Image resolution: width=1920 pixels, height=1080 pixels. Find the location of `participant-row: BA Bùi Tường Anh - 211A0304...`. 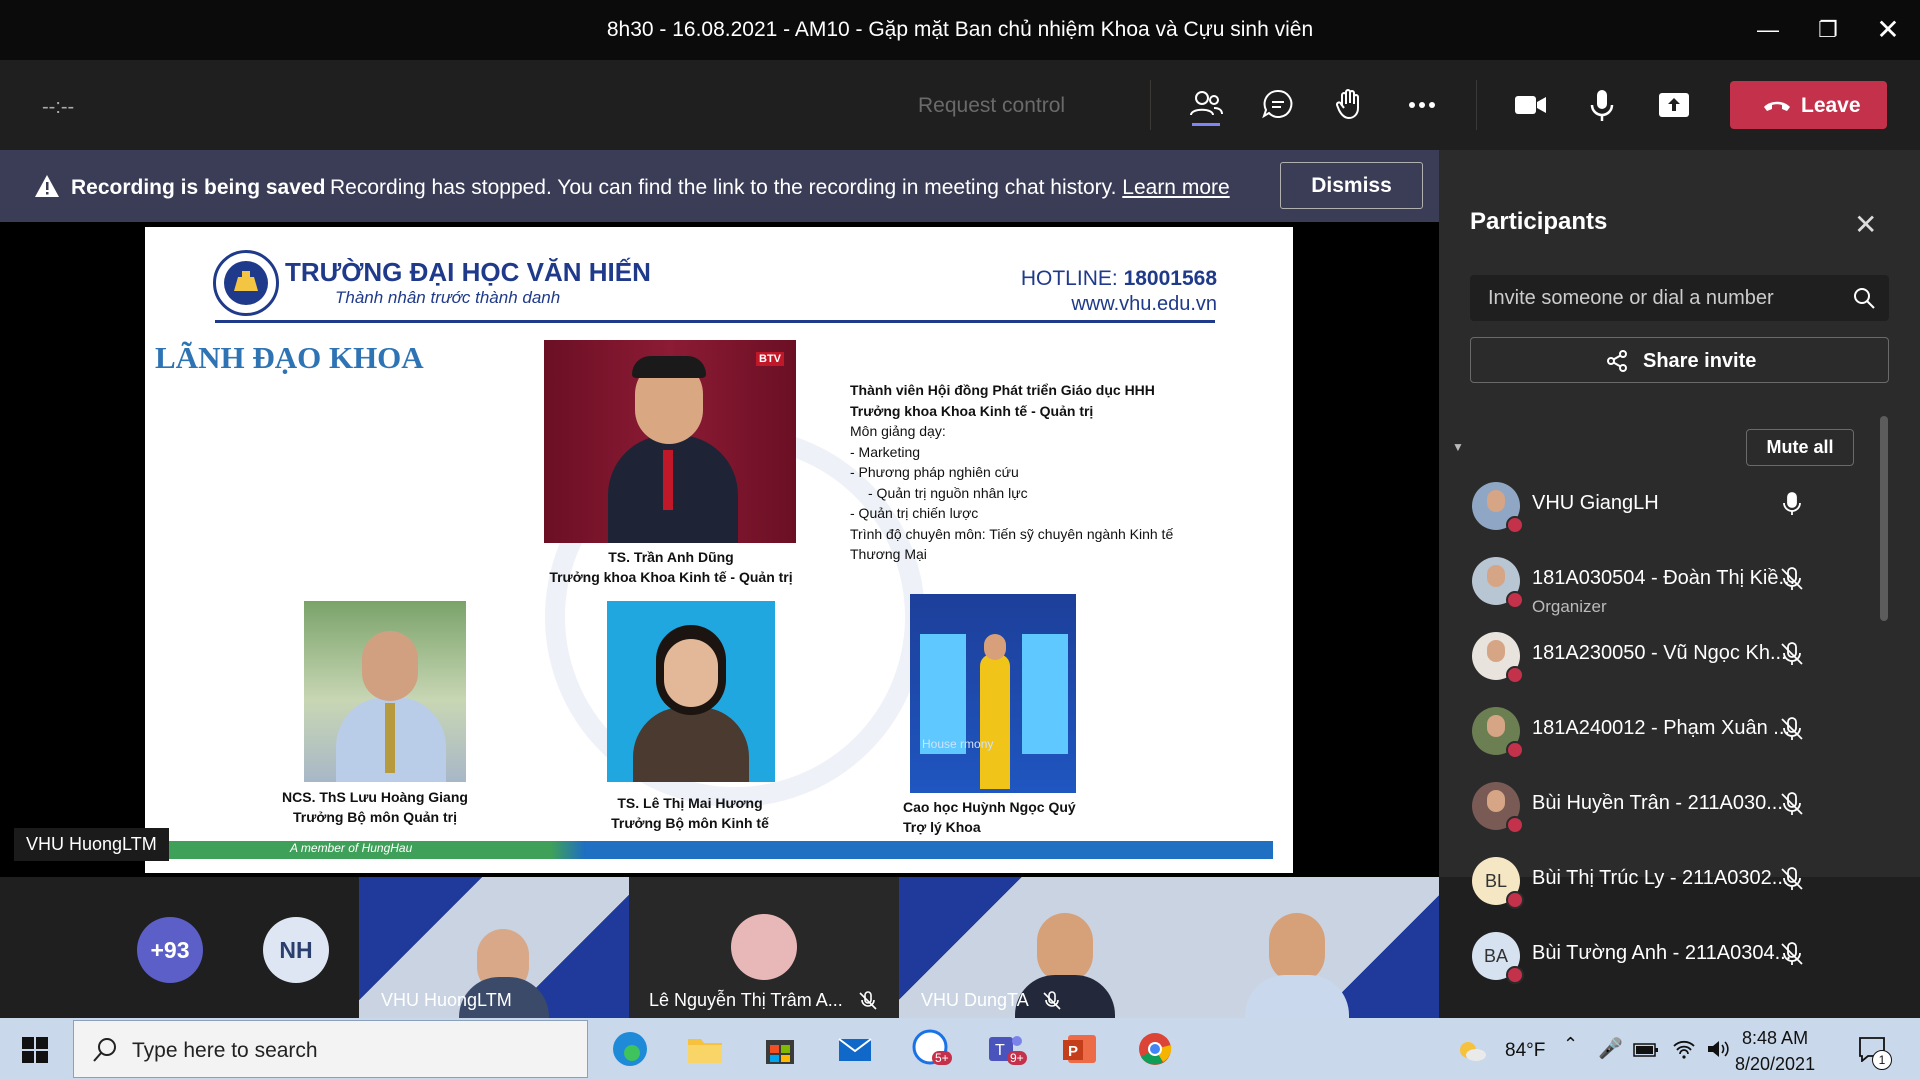

participant-row: BA Bùi Tường Anh - 211A0304... is located at coordinates (1675, 960).